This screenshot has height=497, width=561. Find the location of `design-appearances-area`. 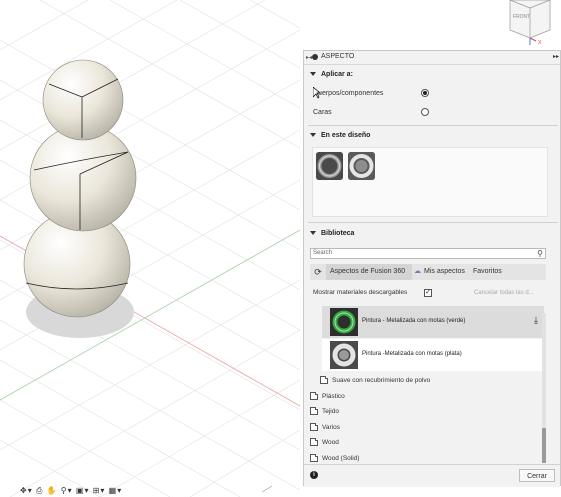

design-appearances-area is located at coordinates (430, 182).